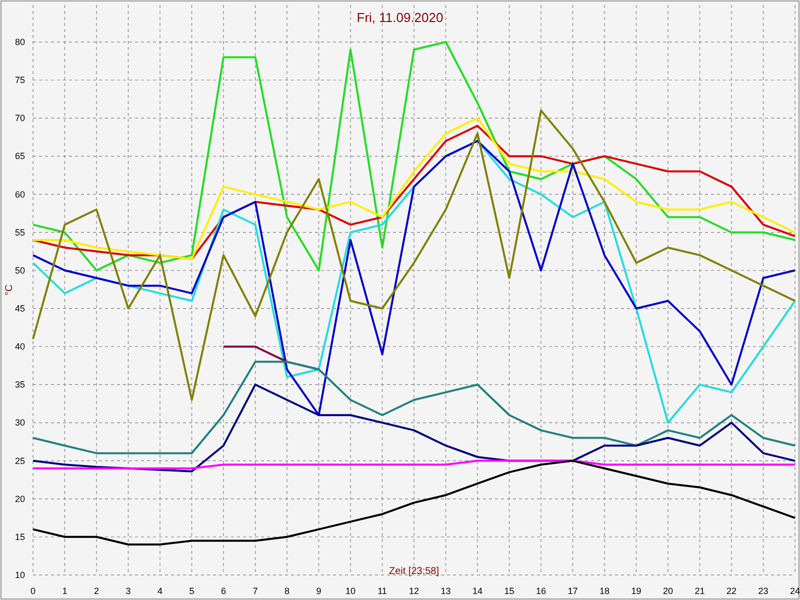 The height and width of the screenshot is (600, 800). I want to click on y-tick-label: 25, so click(19, 461).